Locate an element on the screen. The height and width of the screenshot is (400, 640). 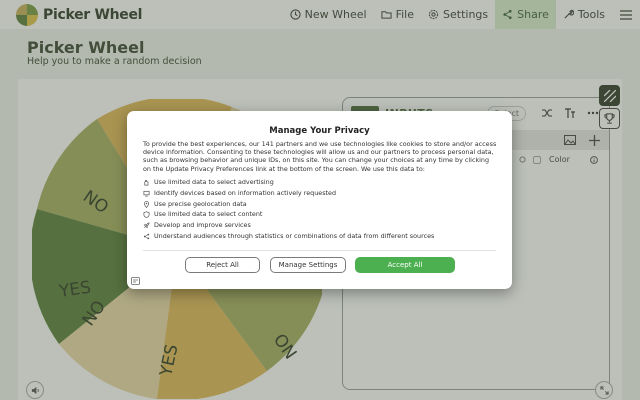
purpose-item: Develop and improve services is located at coordinates (321, 226).